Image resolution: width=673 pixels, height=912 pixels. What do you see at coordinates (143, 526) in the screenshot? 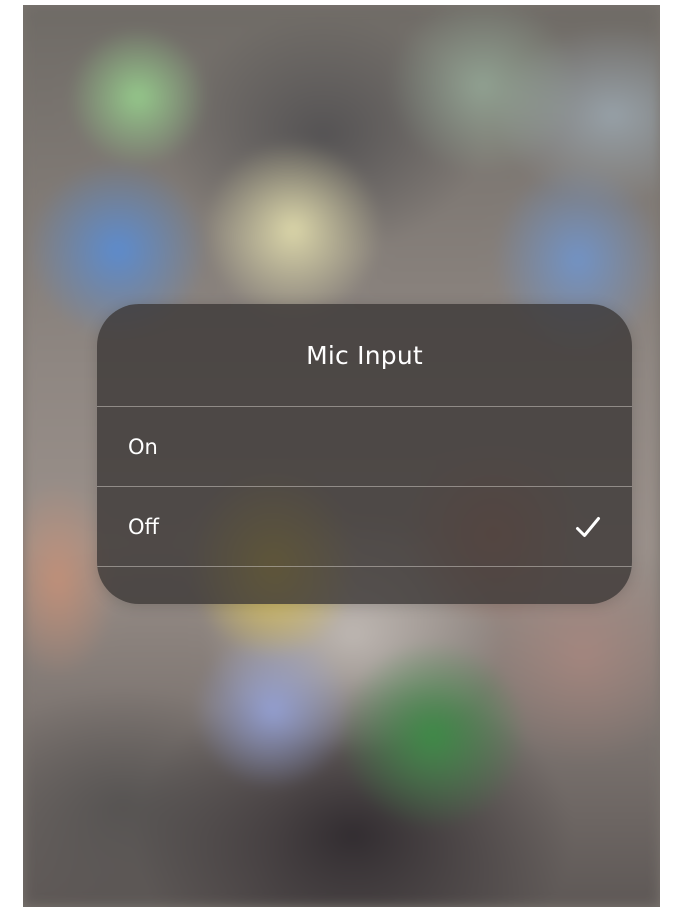
I see `option-label: Off` at bounding box center [143, 526].